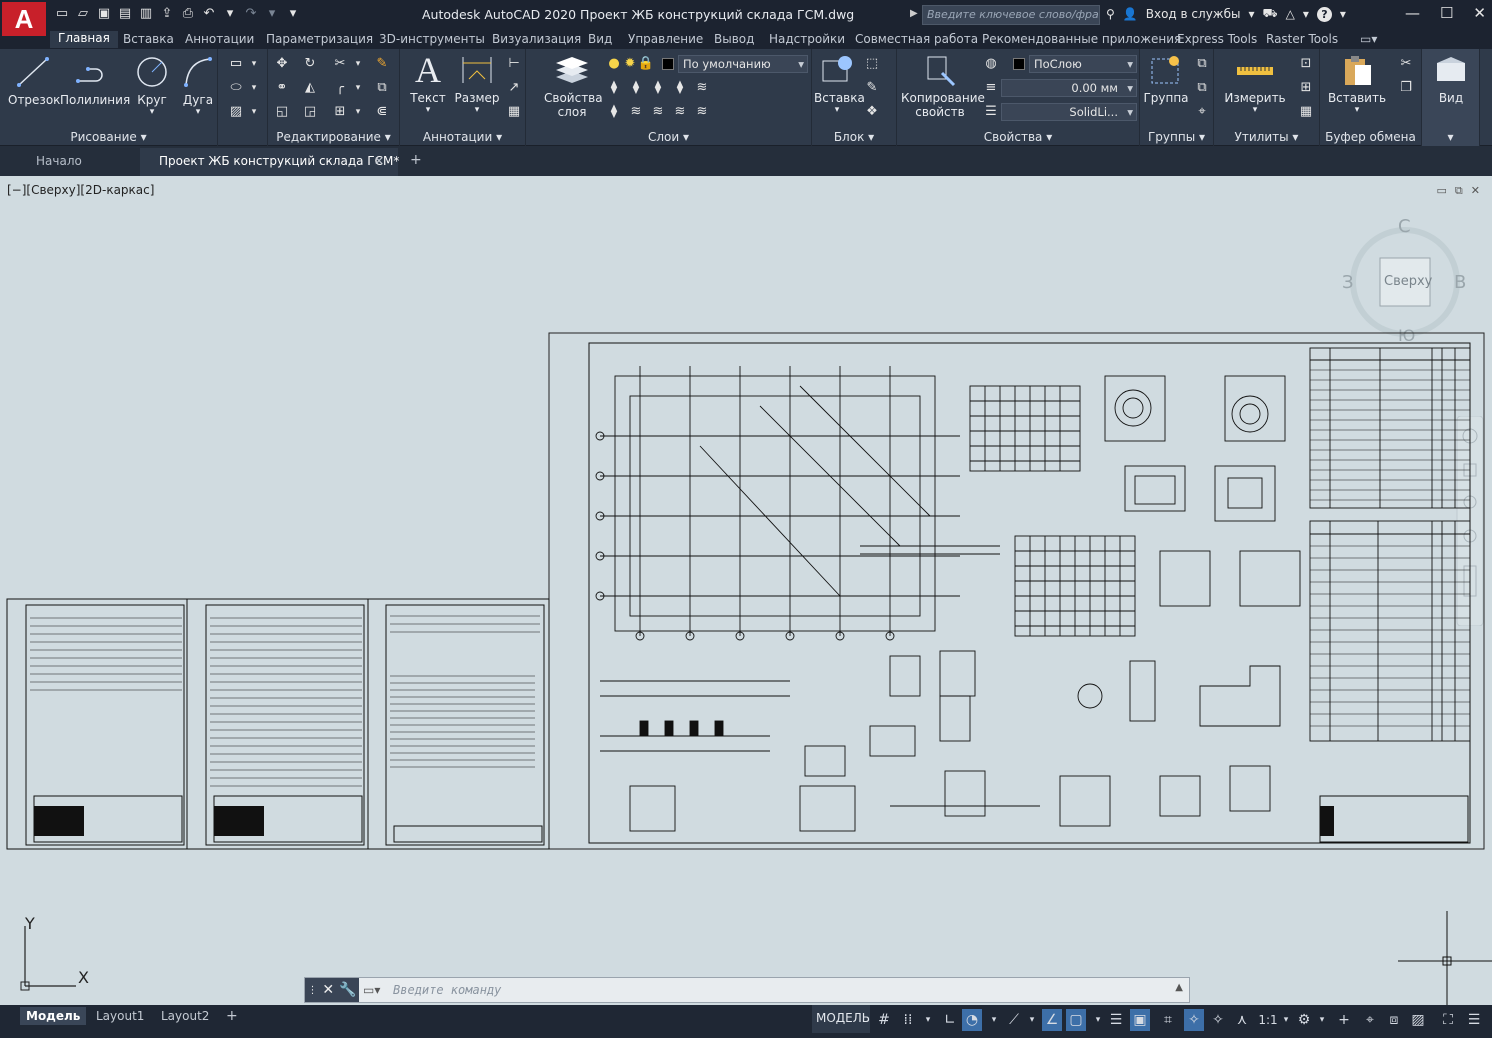 This screenshot has width=1492, height=1038. What do you see at coordinates (854, 137) in the screenshot?
I see `panel-block-label: Блок ▾` at bounding box center [854, 137].